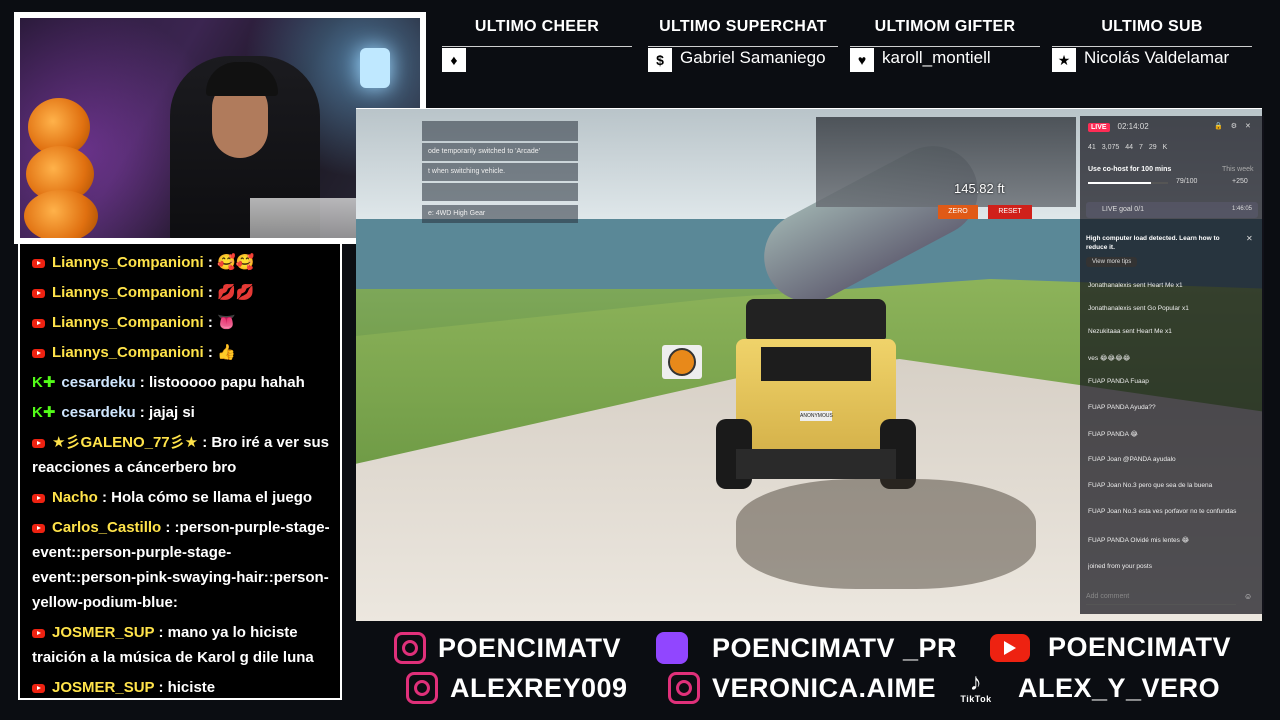 This screenshot has width=1280, height=720. Describe the element at coordinates (979, 188) in the screenshot. I see `distance-readout: 145.82 ft` at that location.